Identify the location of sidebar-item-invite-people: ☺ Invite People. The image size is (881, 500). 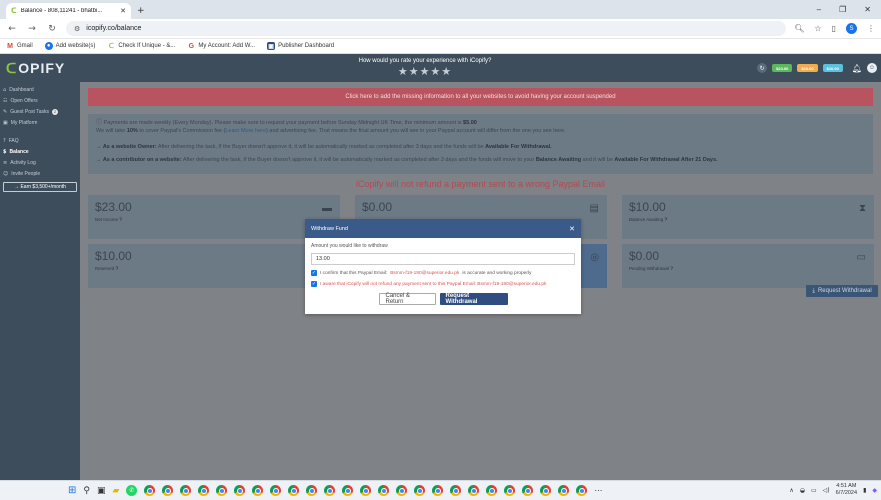
(40, 173).